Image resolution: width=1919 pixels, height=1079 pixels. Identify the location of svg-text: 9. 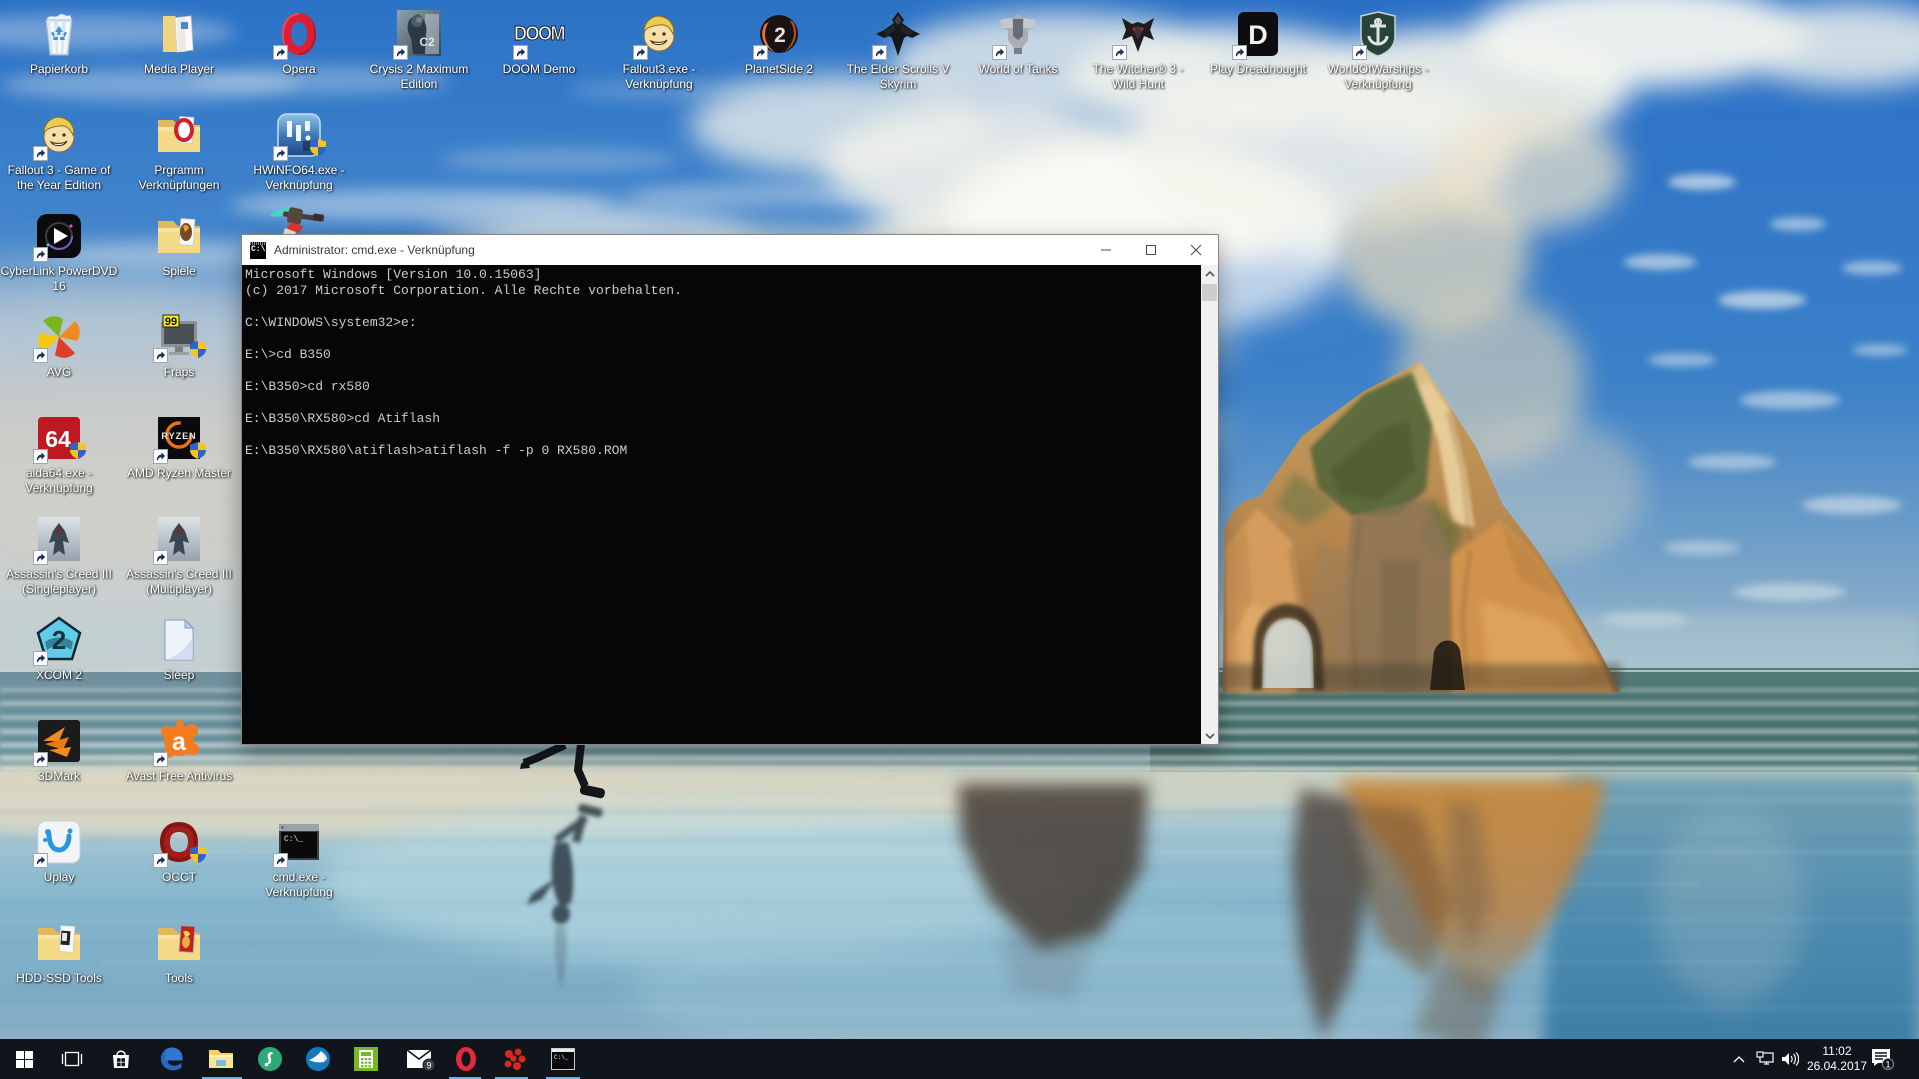
(428, 1066).